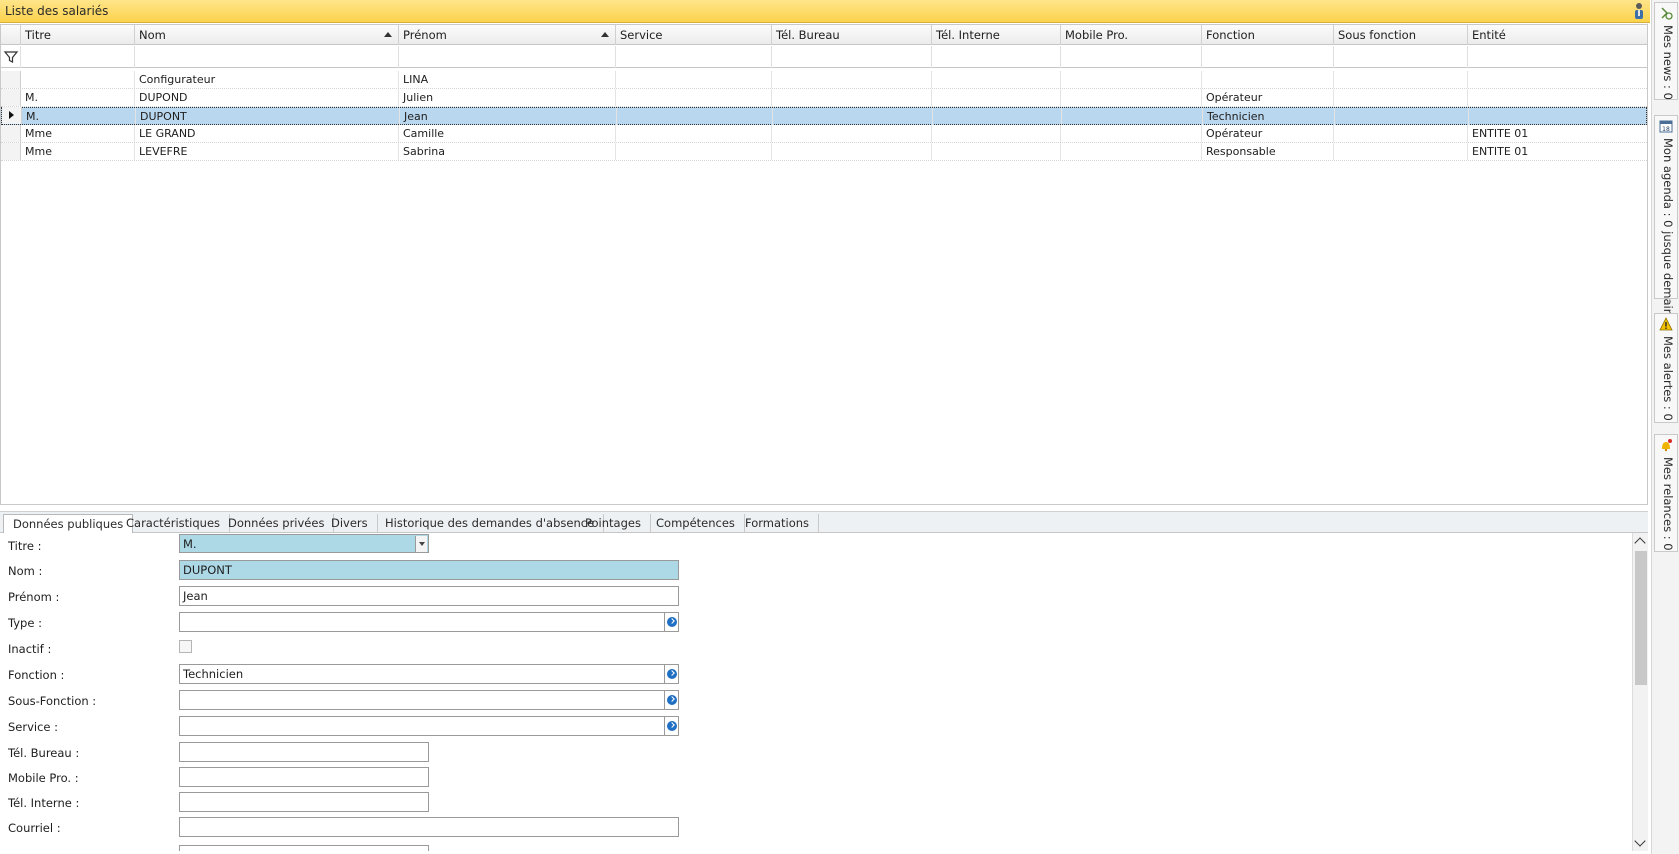 Image resolution: width=1679 pixels, height=854 pixels. I want to click on cell-prenom: LINA, so click(507, 79).